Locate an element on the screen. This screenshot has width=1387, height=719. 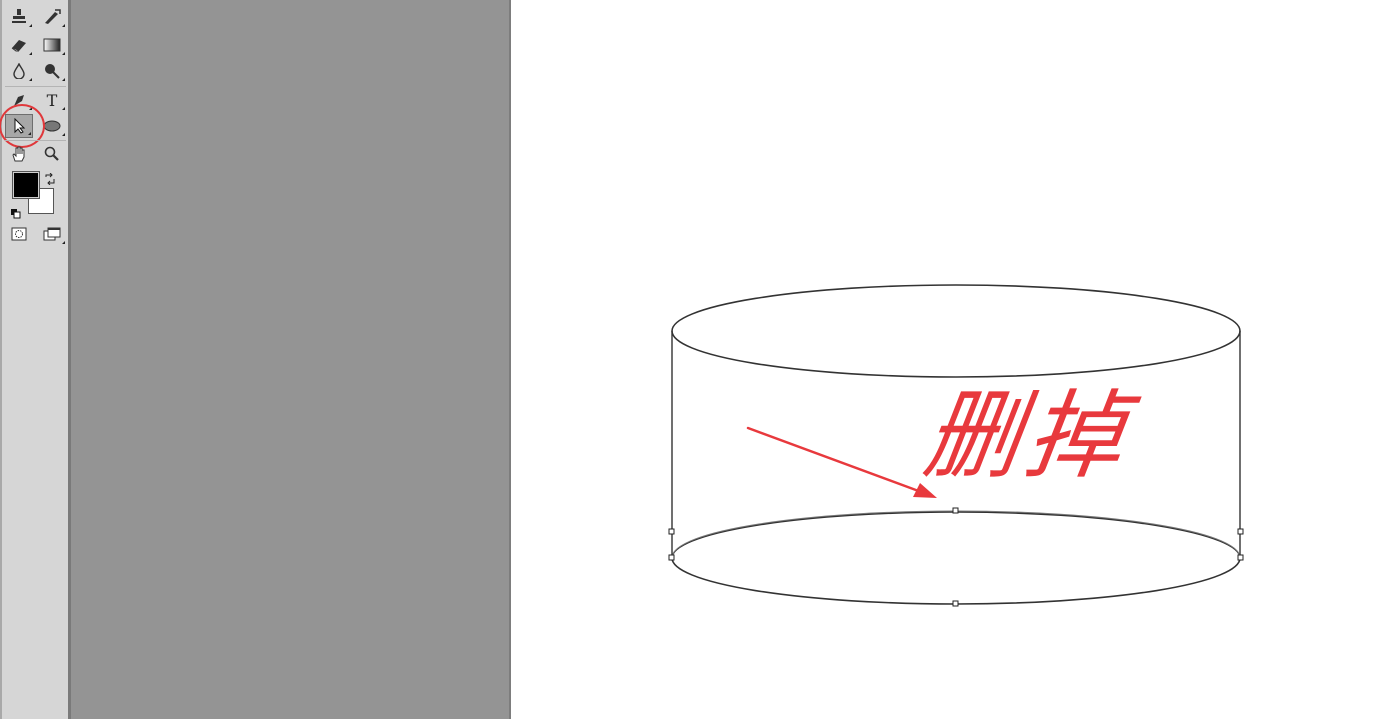
blur-tool is located at coordinates (19, 71).